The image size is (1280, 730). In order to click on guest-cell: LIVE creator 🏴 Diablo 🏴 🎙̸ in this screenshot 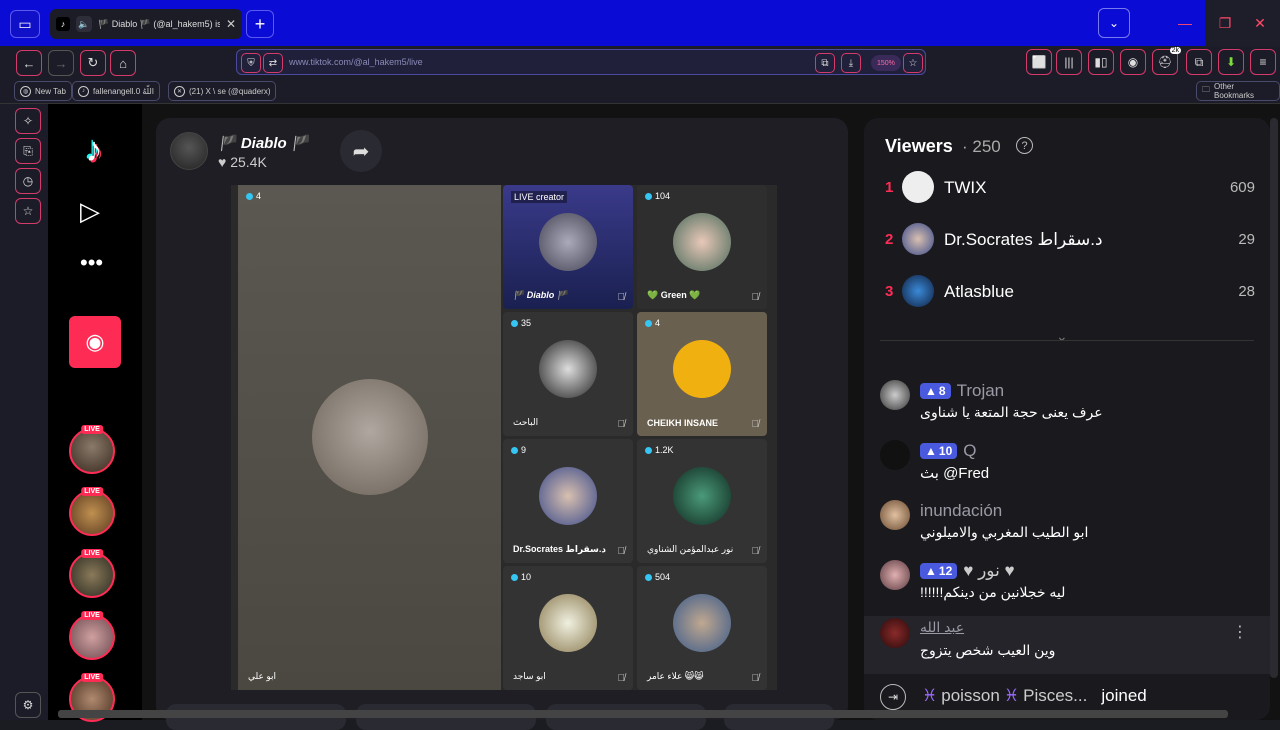, I will do `click(568, 247)`.